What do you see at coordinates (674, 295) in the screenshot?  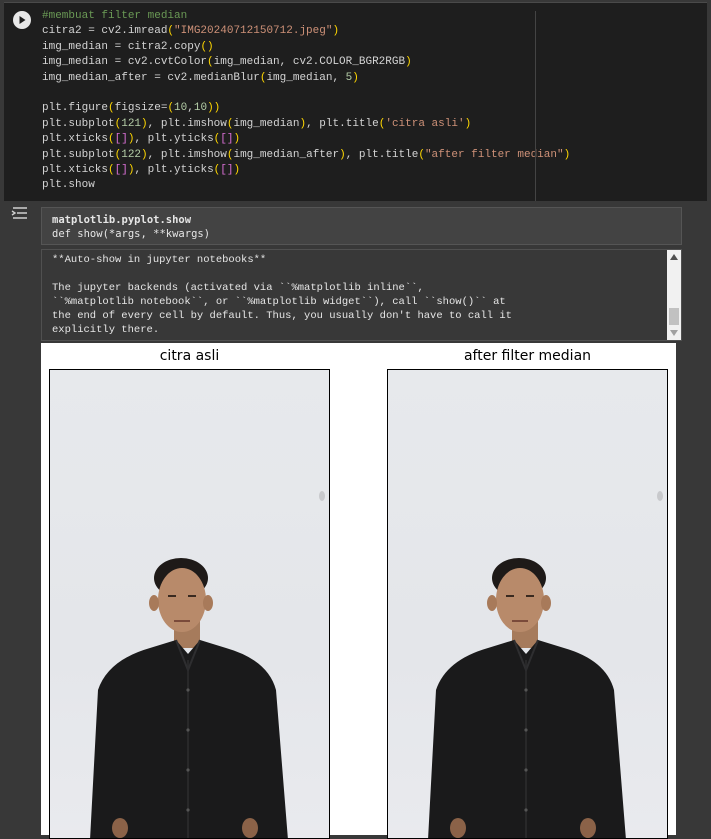 I see `doc-scrollbar` at bounding box center [674, 295].